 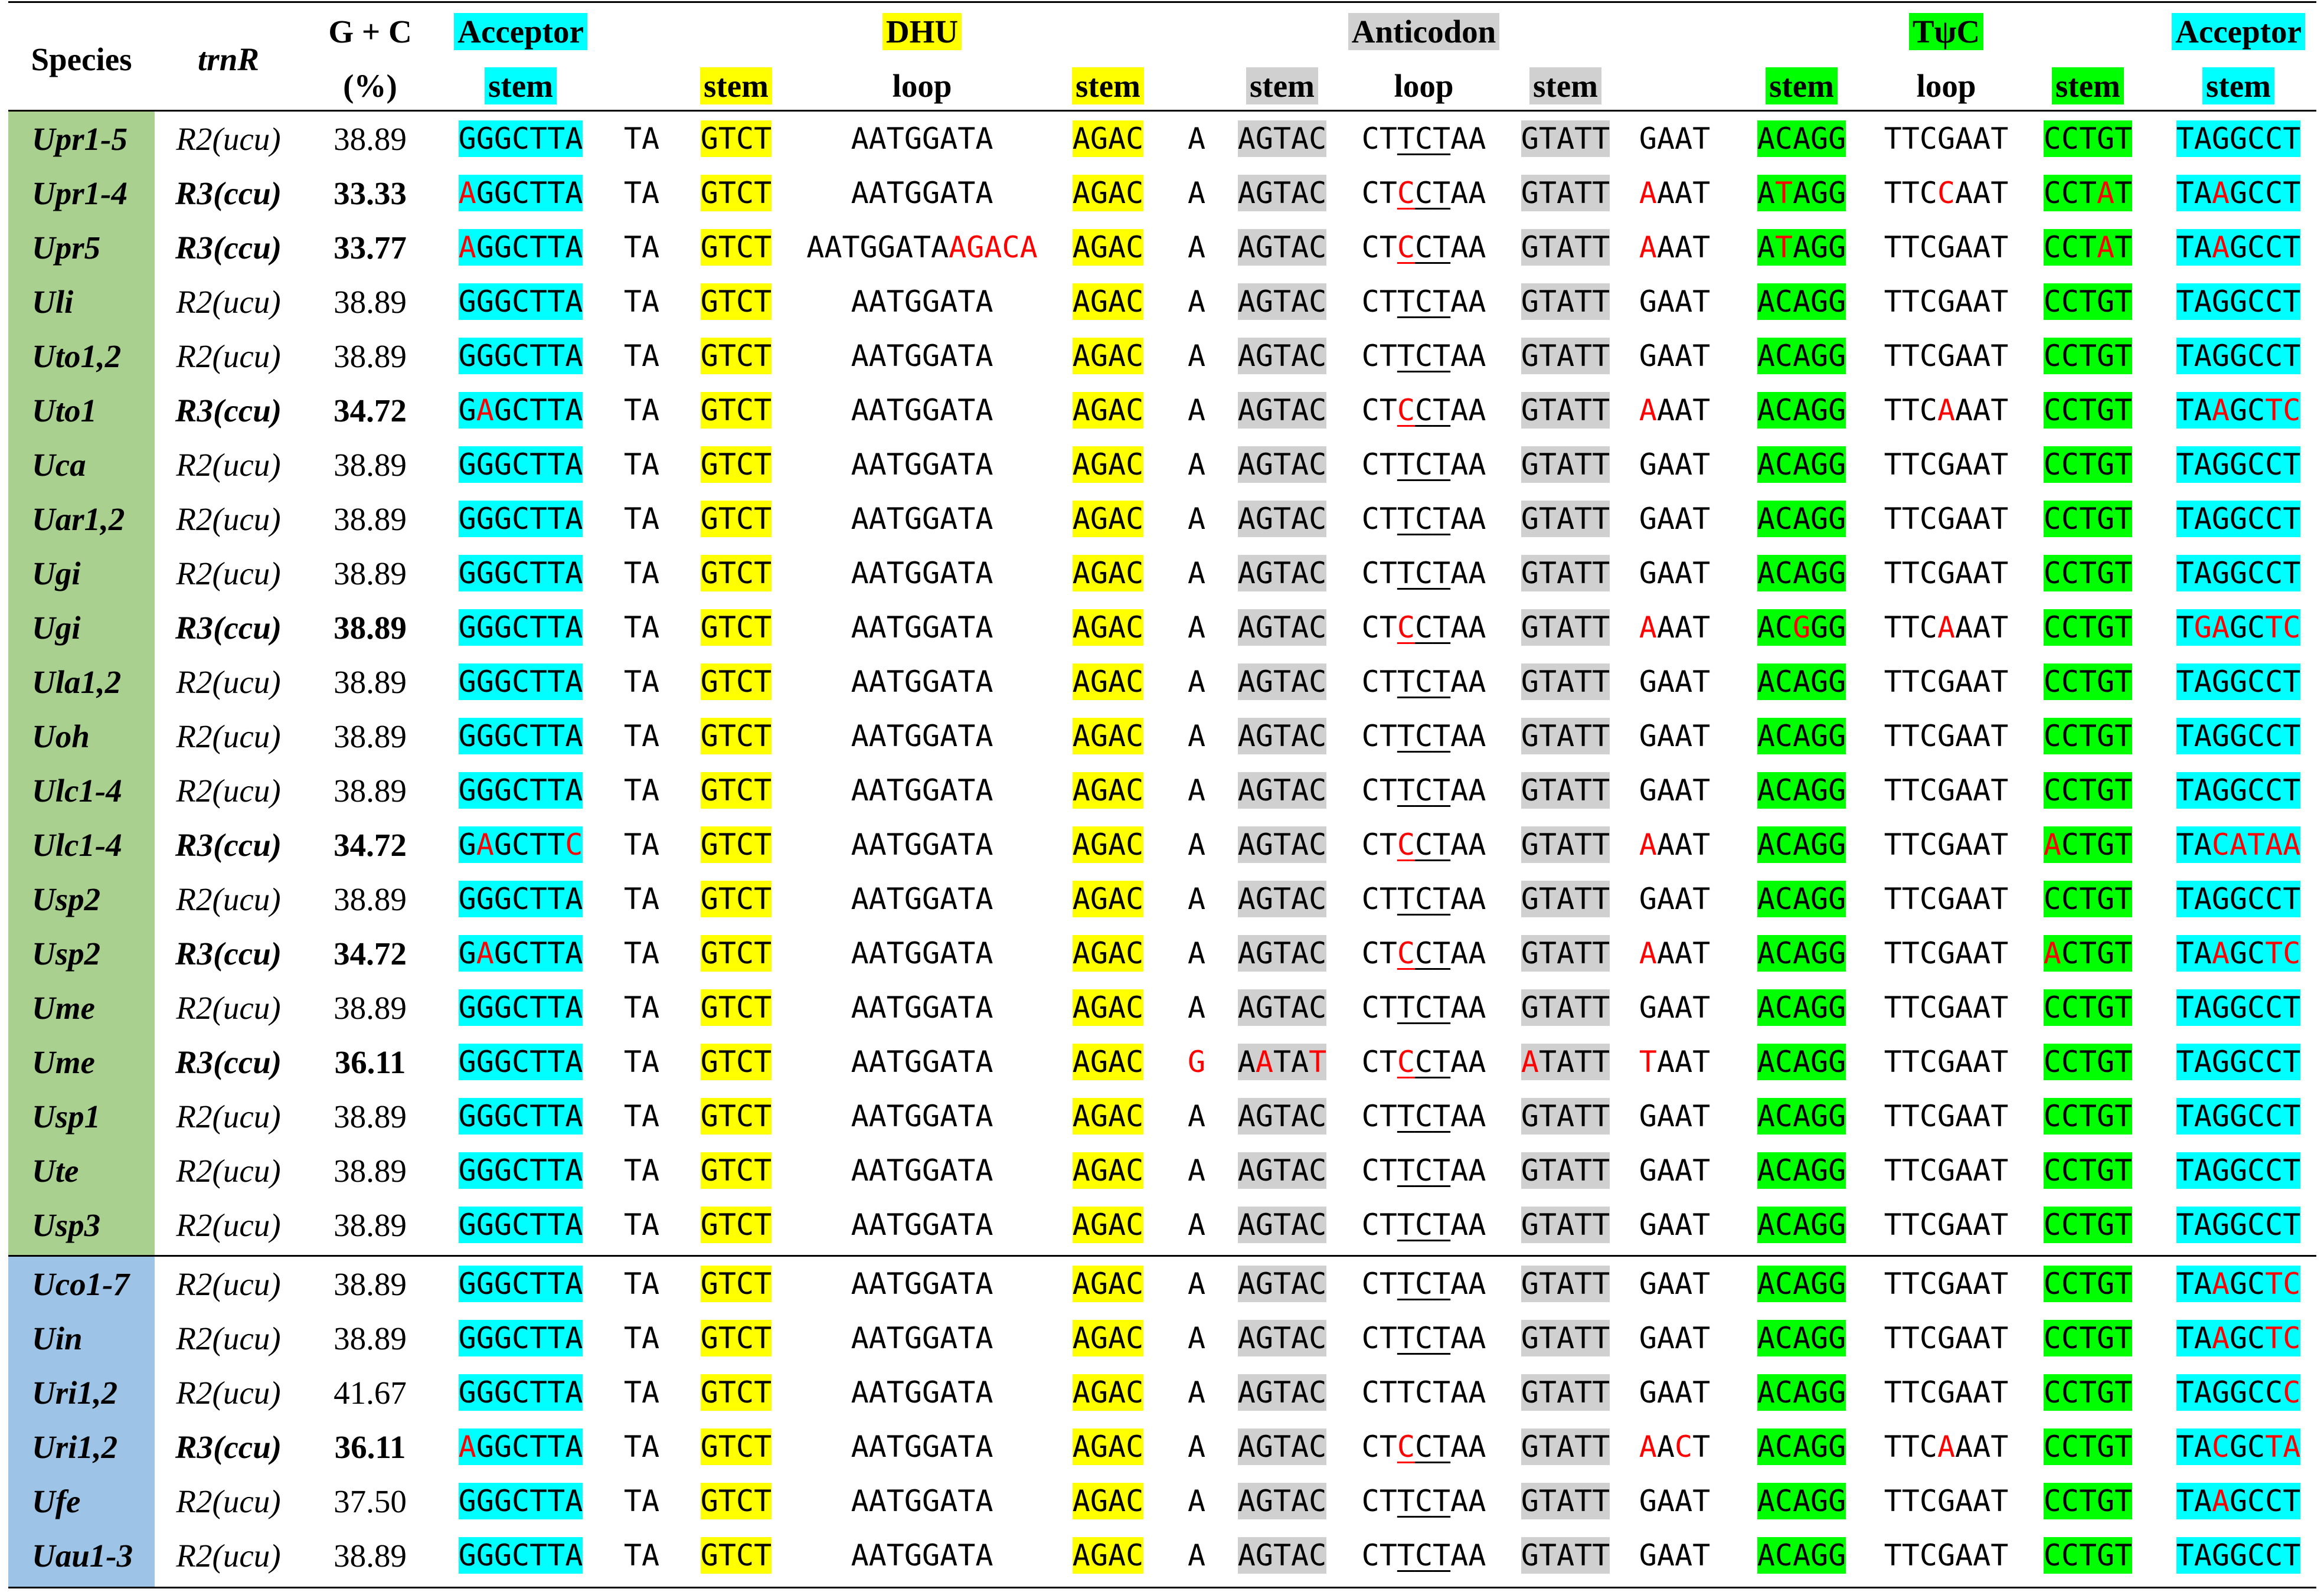 I want to click on seq-dhu-stem-2: AGAC, so click(x=1108, y=356).